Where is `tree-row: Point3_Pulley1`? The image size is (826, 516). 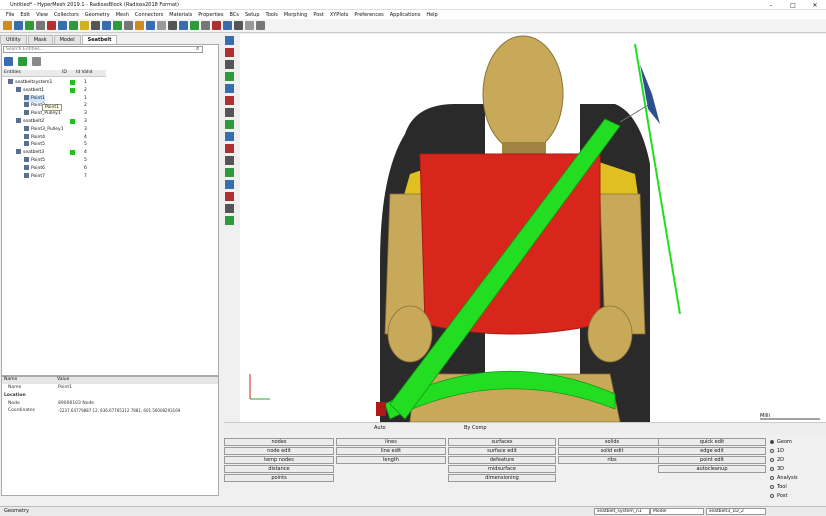 tree-row: Point3_Pulley1 is located at coordinates (44, 129).